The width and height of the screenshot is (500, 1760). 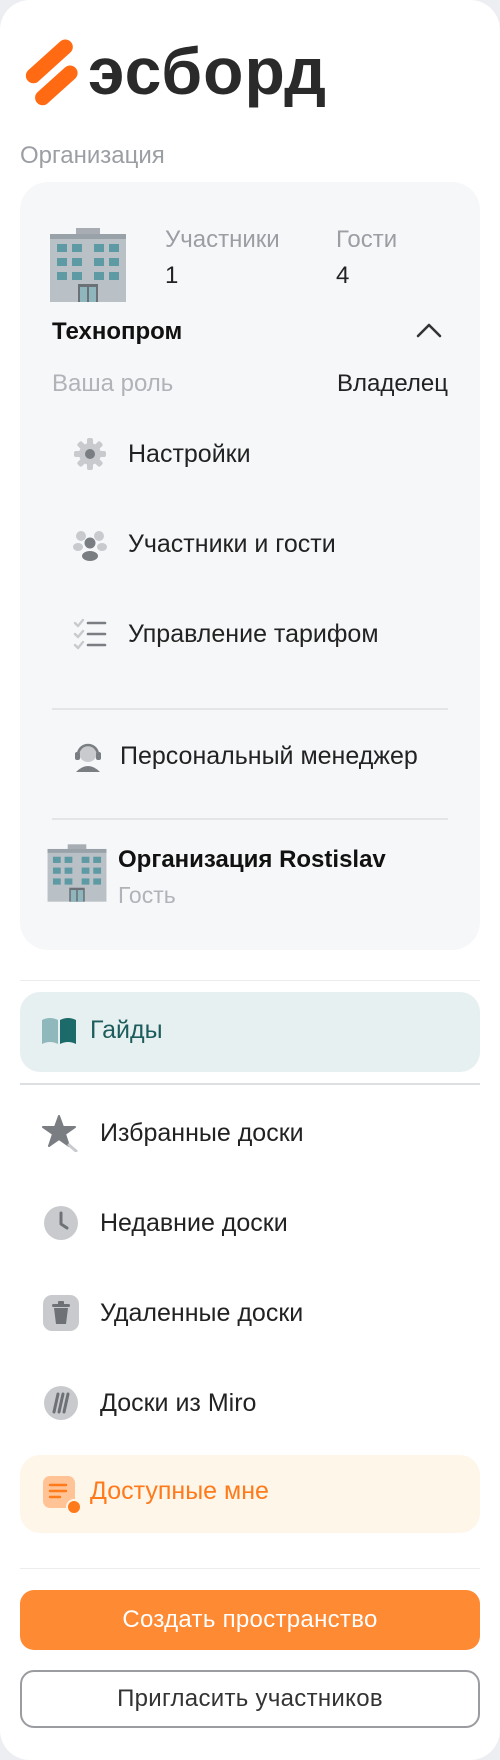 What do you see at coordinates (172, 275) in the screenshot?
I see `members-count: 1` at bounding box center [172, 275].